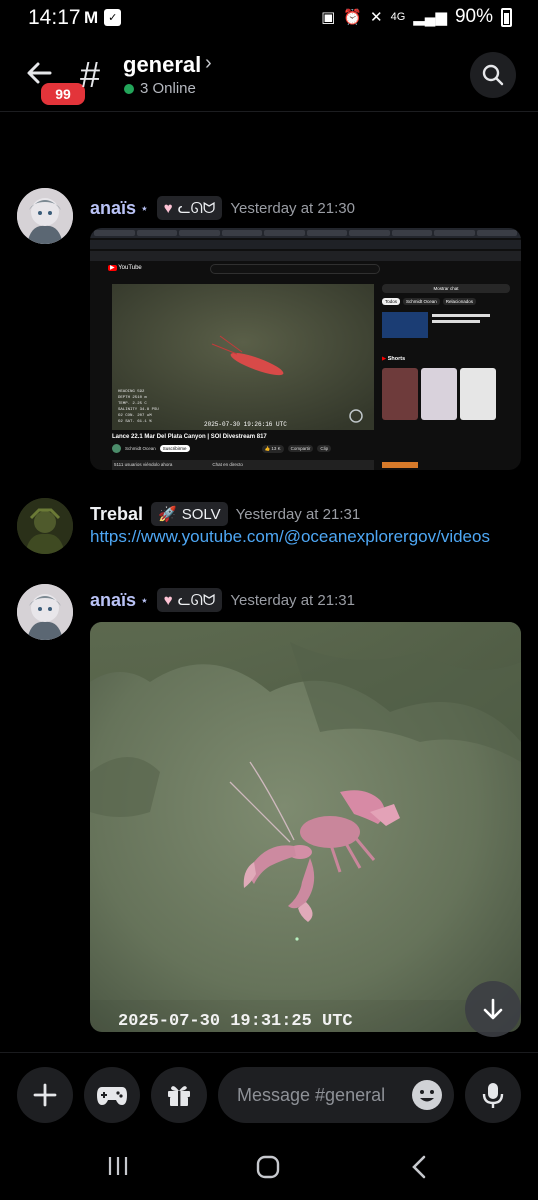 The height and width of the screenshot is (1200, 538). Describe the element at coordinates (269, 18) in the screenshot. I see `status-bar: 14:17 M ✓ ▣ ⏰ ✕ 4G ▂▄▆ 90%` at that location.